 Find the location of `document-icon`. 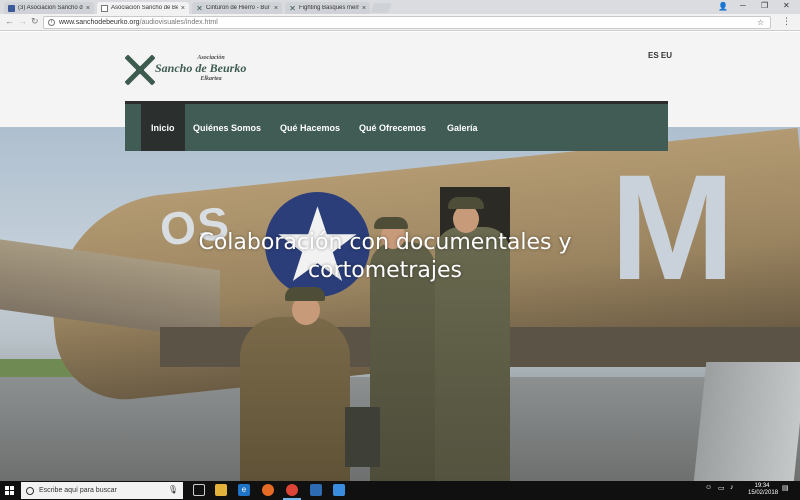

document-icon is located at coordinates (104, 8).